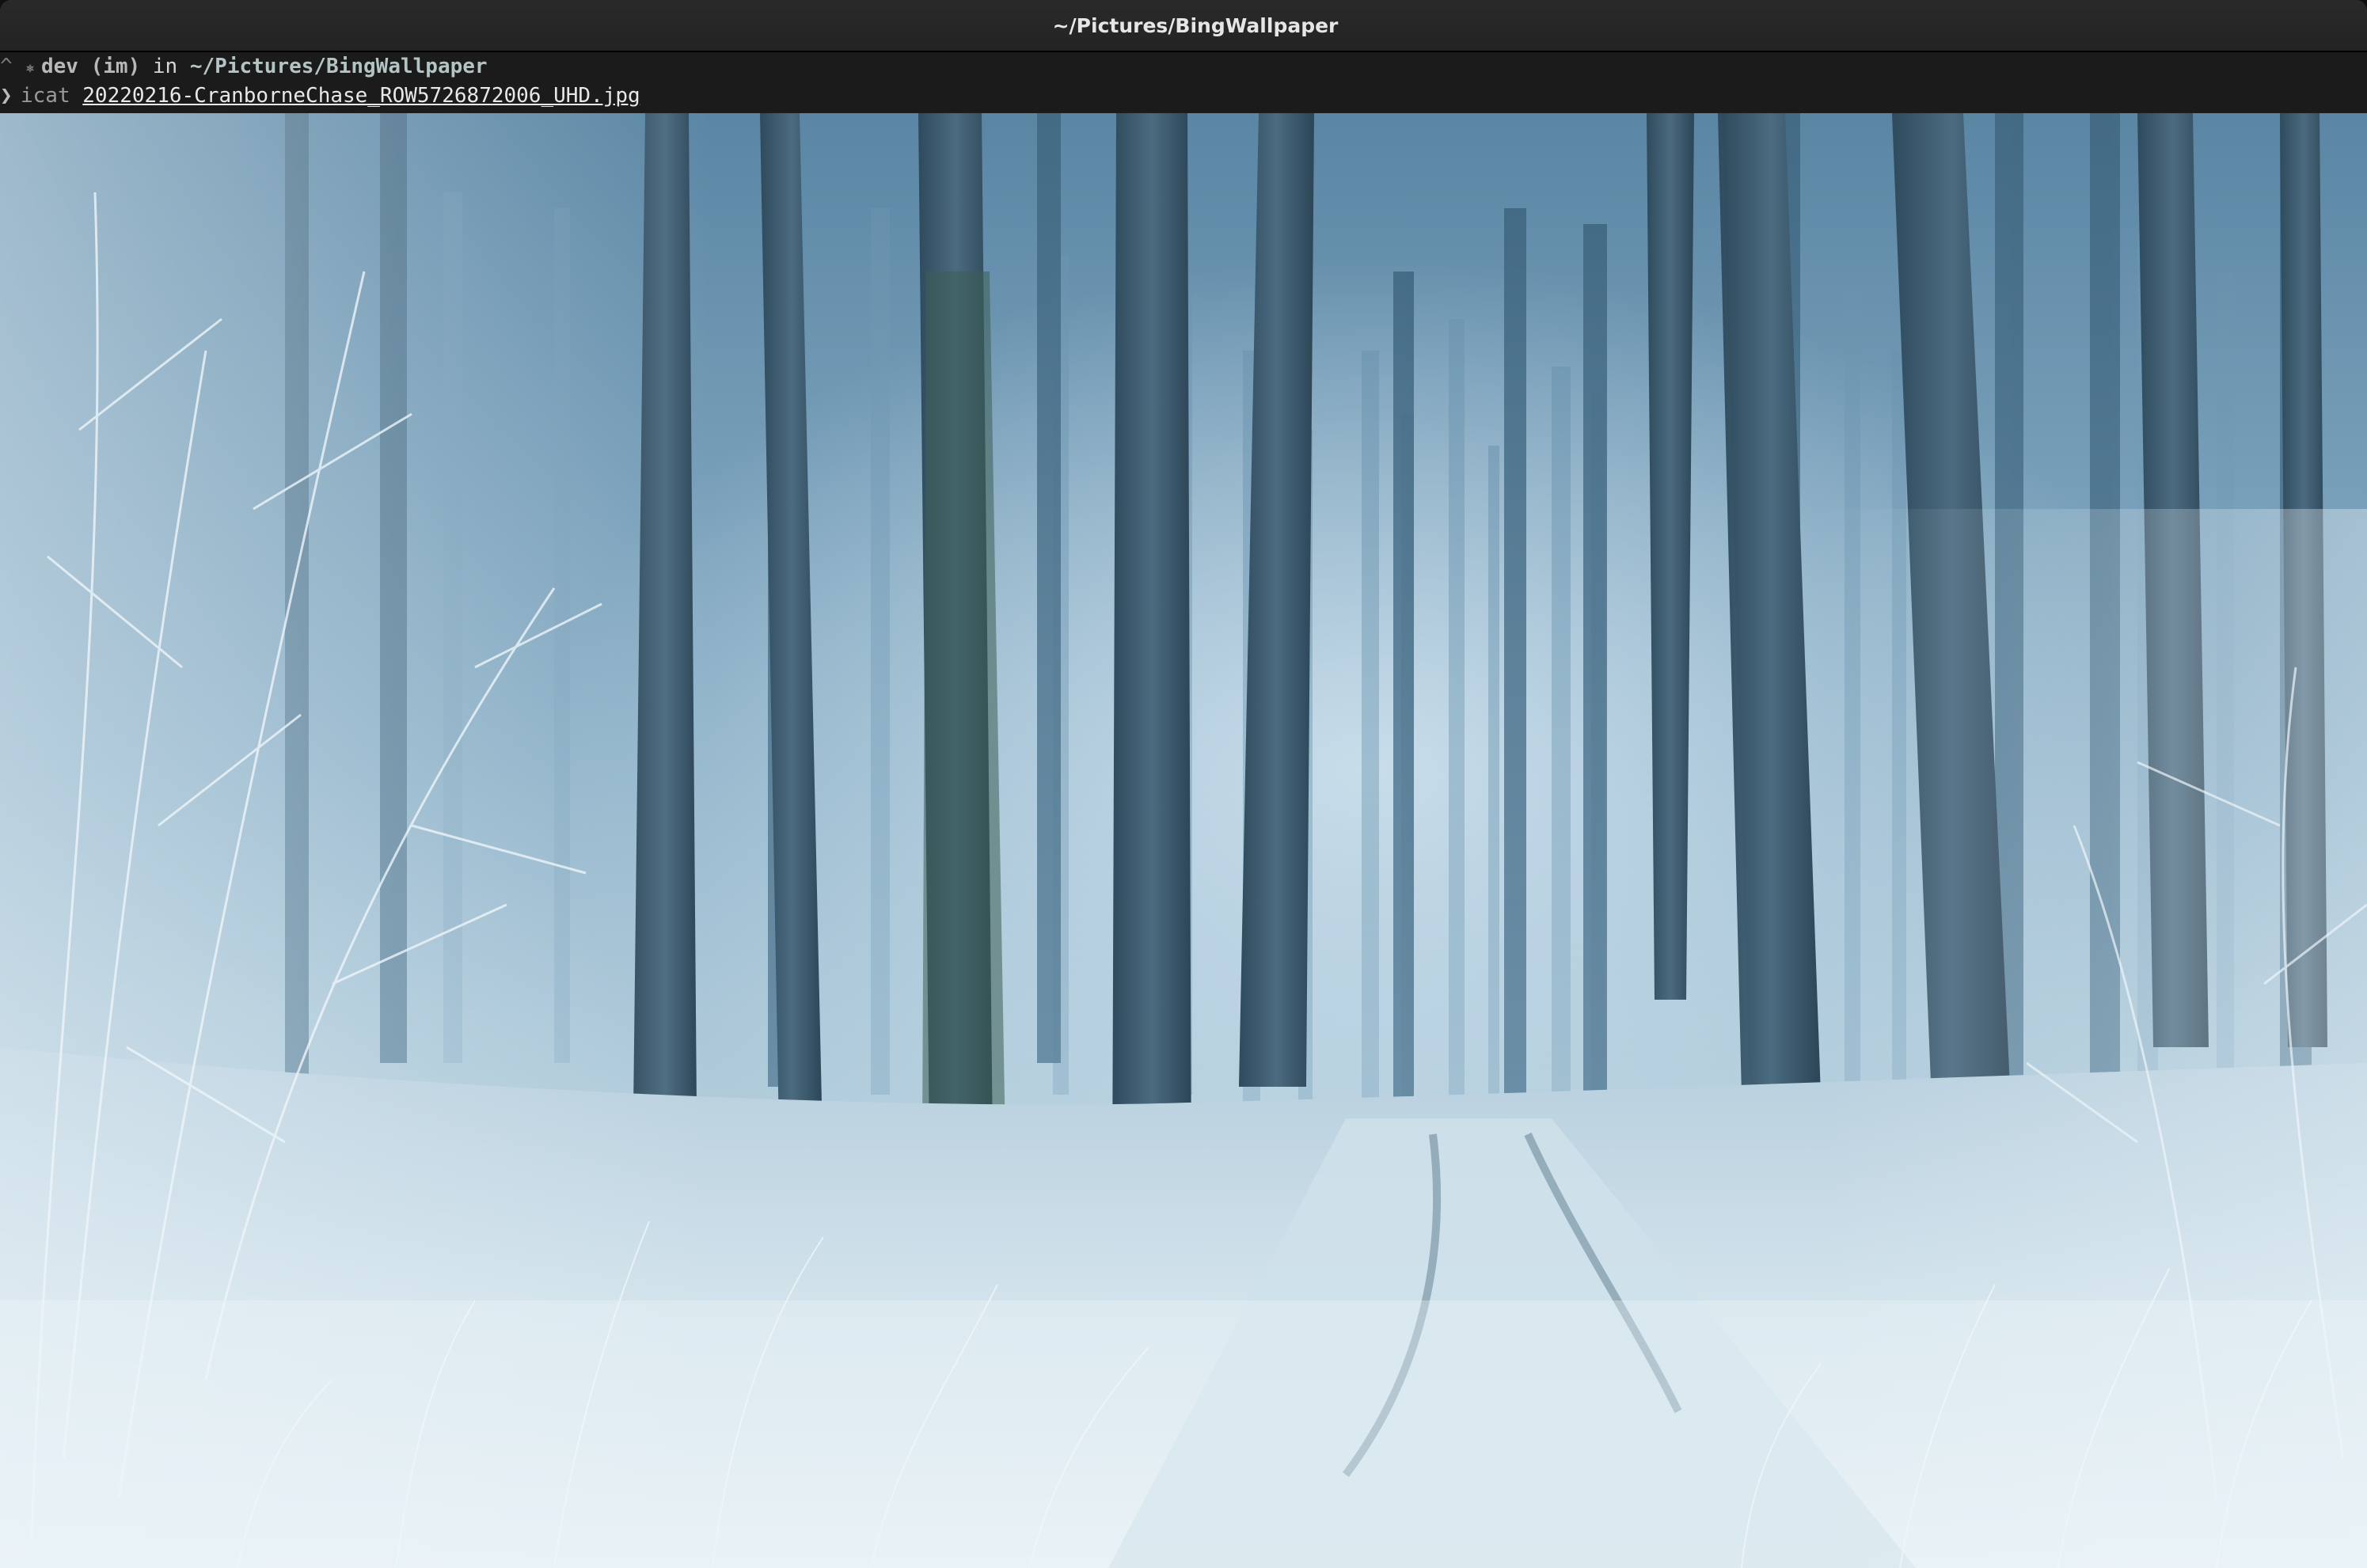 Image resolution: width=2367 pixels, height=1568 pixels. Describe the element at coordinates (339, 66) in the screenshot. I see `current-directory: ~/Pictures/BingWallpaper` at that location.